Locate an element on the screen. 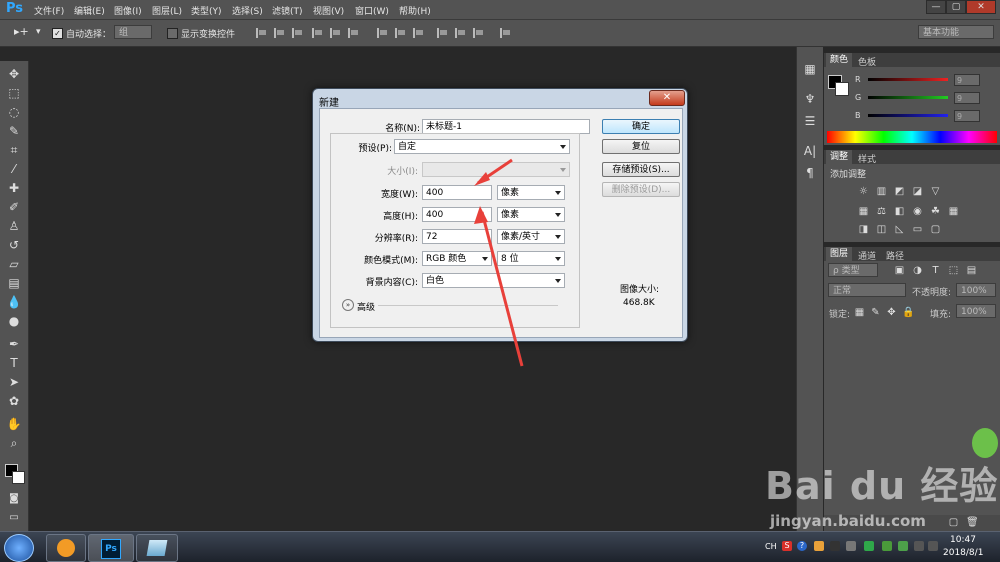 The width and height of the screenshot is (1000, 562). baidu-watermark-logo: Bai du 经验 is located at coordinates (882, 486).